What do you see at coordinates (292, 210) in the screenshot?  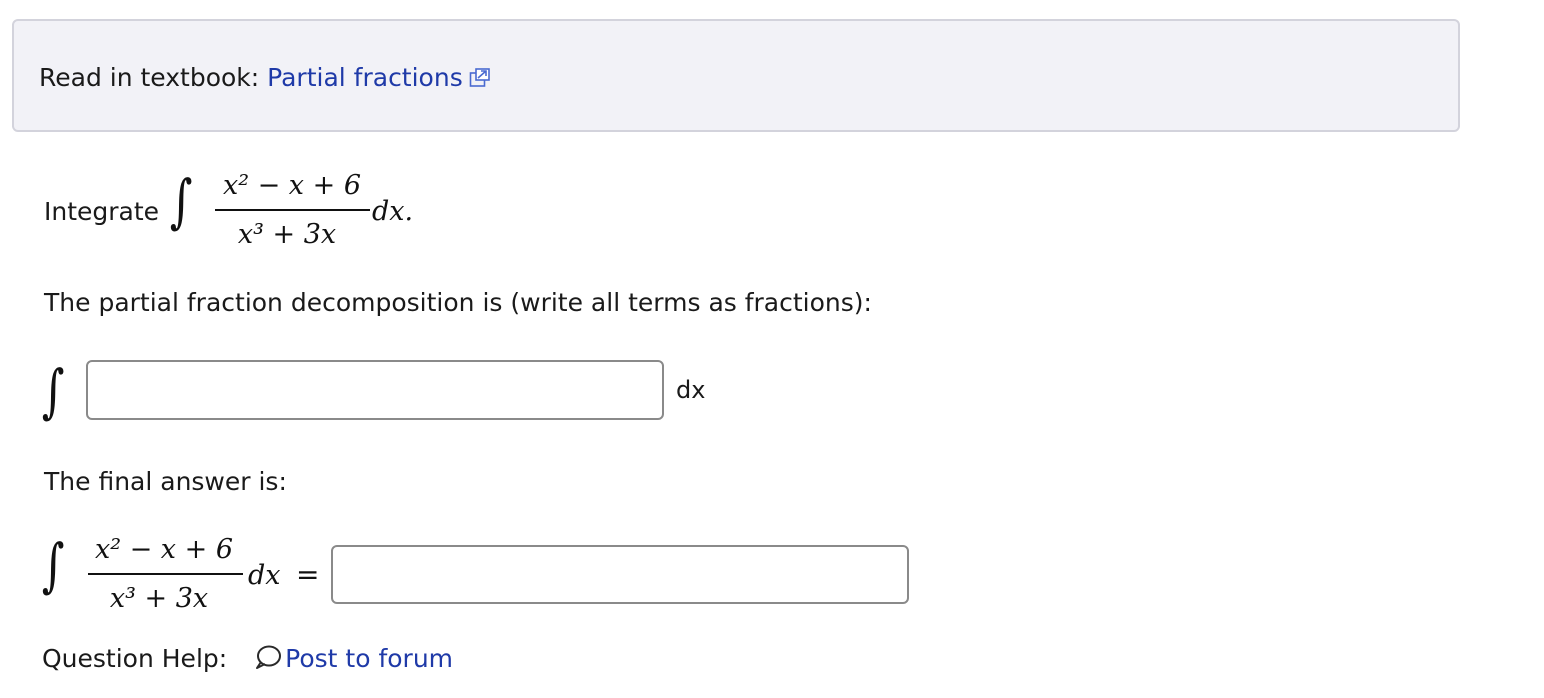 I see `problem-fraction-bar` at bounding box center [292, 210].